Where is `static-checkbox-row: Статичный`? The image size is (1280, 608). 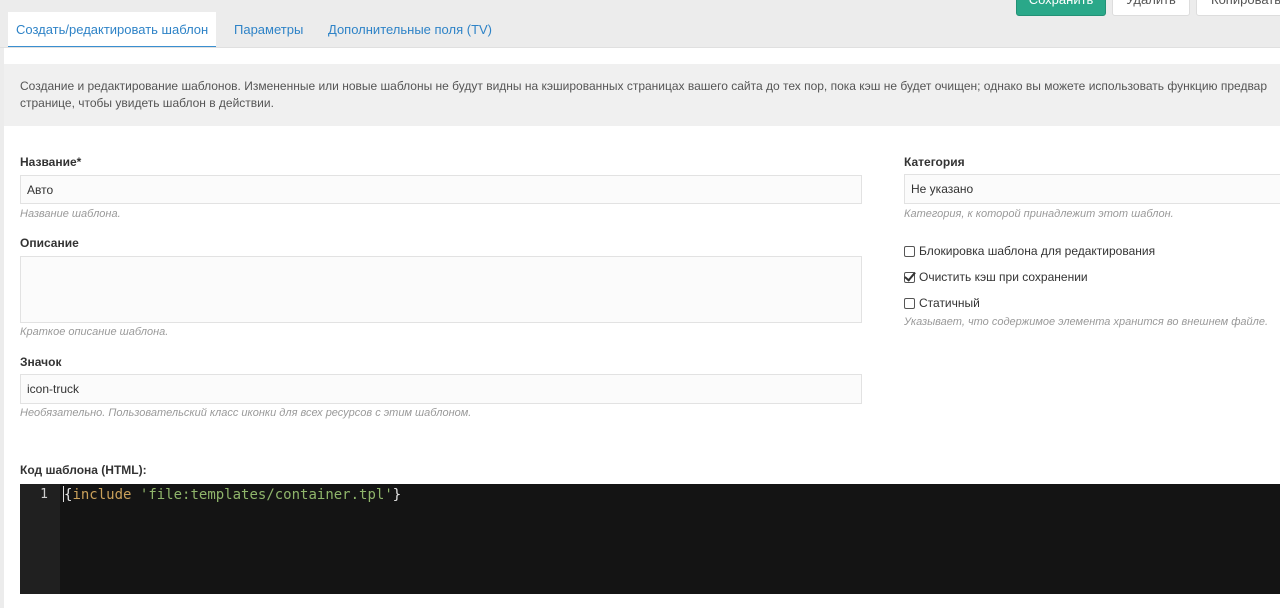
static-checkbox-row: Статичный is located at coordinates (942, 303).